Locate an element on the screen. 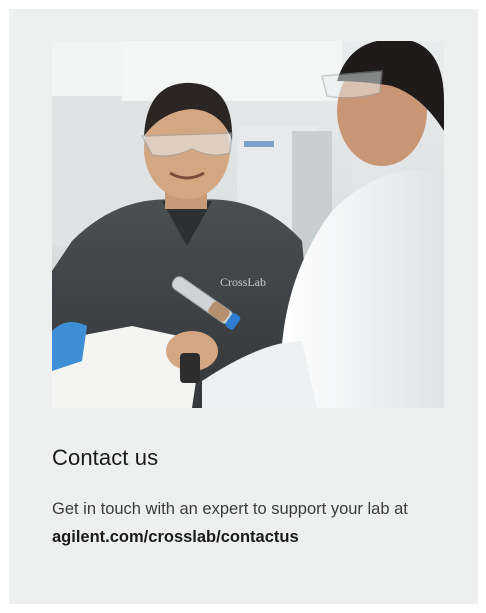 This screenshot has width=486, height=613. contact-link: agilent.com/crosslab/contactus is located at coordinates (175, 537).